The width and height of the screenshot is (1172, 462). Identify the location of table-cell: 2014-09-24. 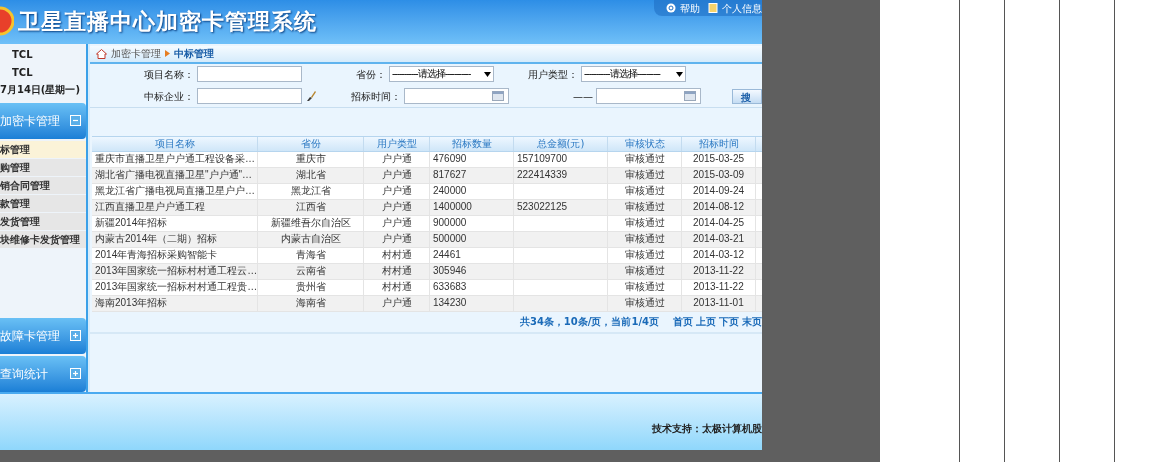
(718, 191).